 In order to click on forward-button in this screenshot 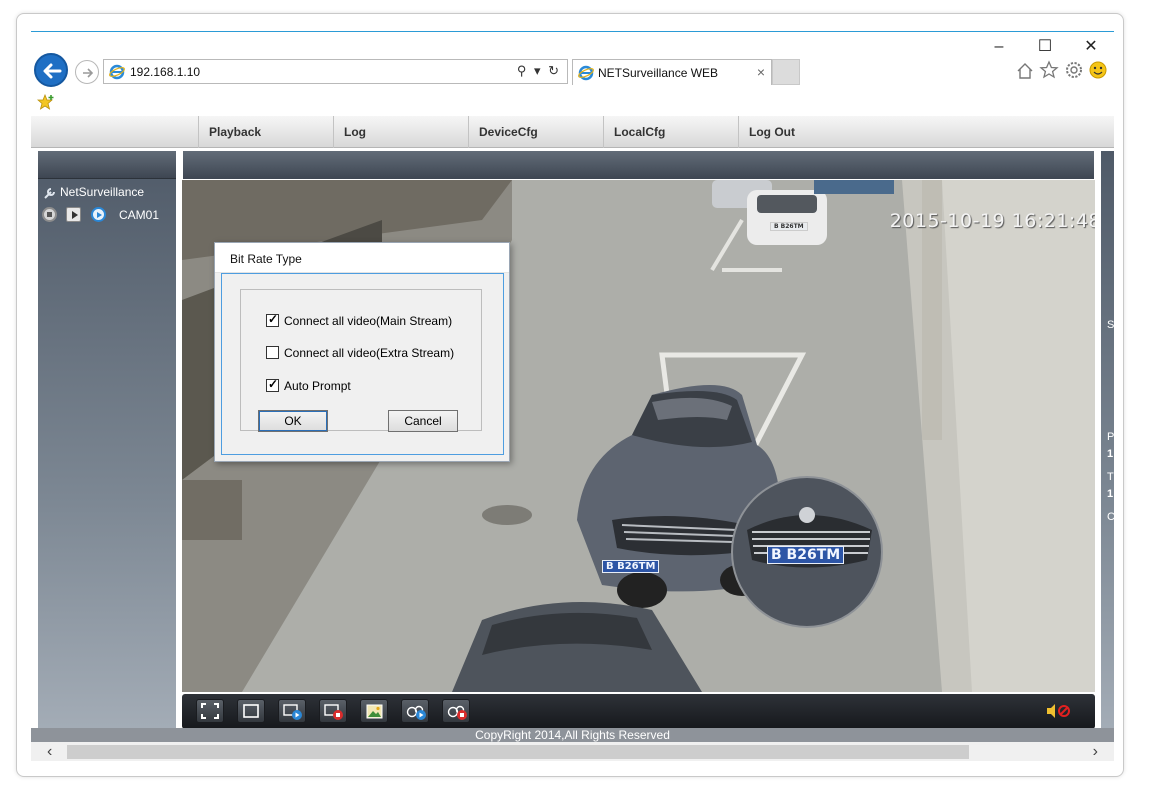, I will do `click(87, 72)`.